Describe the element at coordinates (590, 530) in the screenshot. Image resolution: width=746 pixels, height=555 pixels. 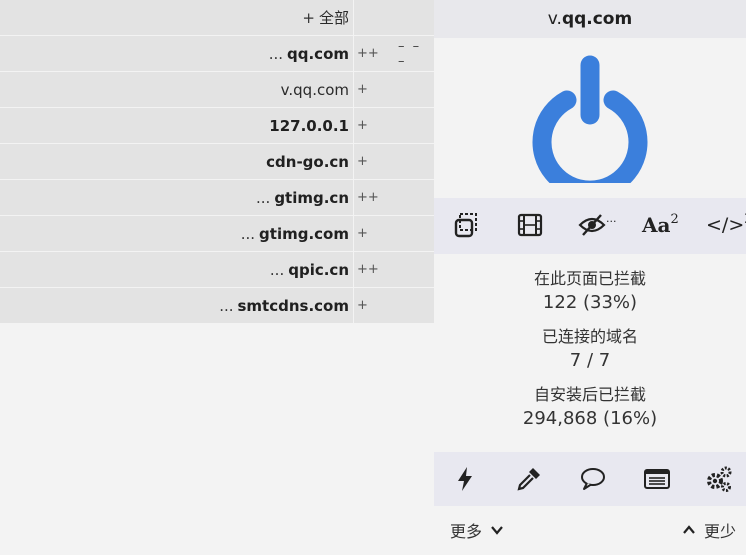
I see `popup-footer: 更多 更少` at that location.